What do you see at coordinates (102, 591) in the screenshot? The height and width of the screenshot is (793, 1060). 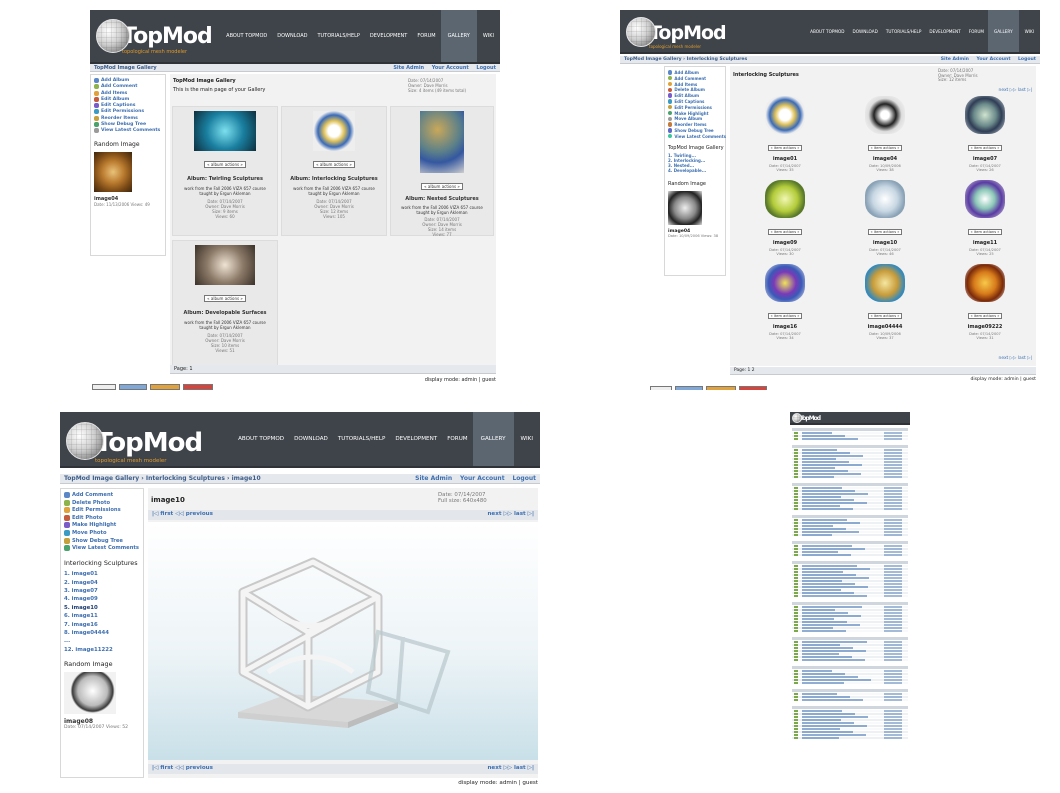 I see `photo-list-item: 3. image07` at bounding box center [102, 591].